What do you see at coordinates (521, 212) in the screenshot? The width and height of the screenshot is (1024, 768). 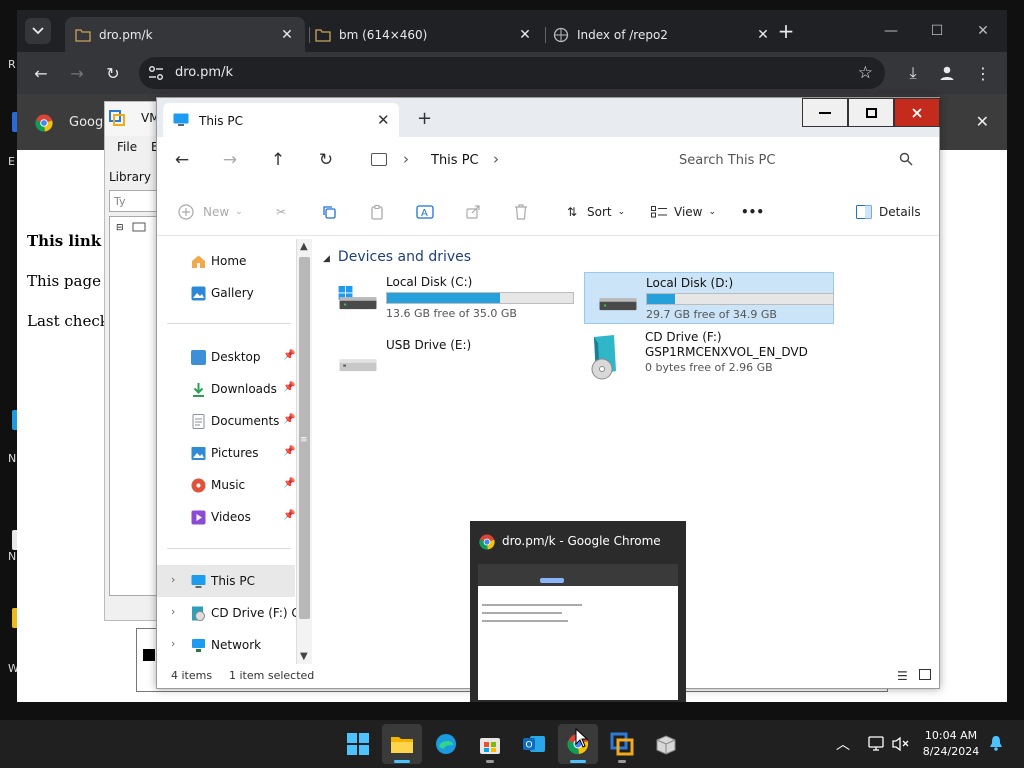 I see `delete-button` at bounding box center [521, 212].